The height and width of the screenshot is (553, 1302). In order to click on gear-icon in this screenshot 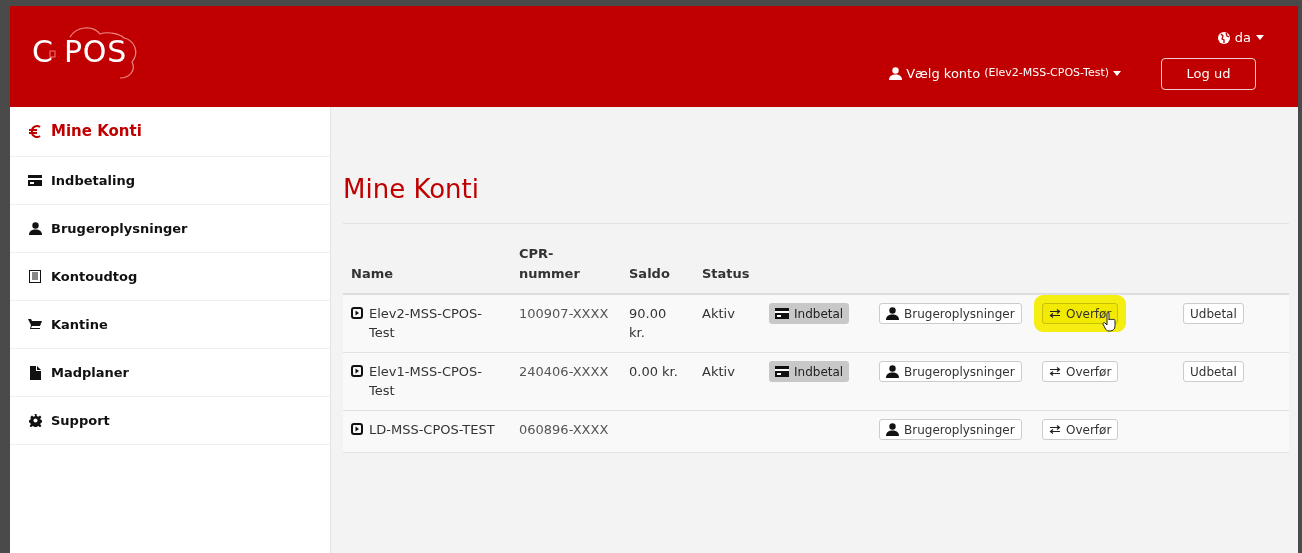, I will do `click(35, 420)`.